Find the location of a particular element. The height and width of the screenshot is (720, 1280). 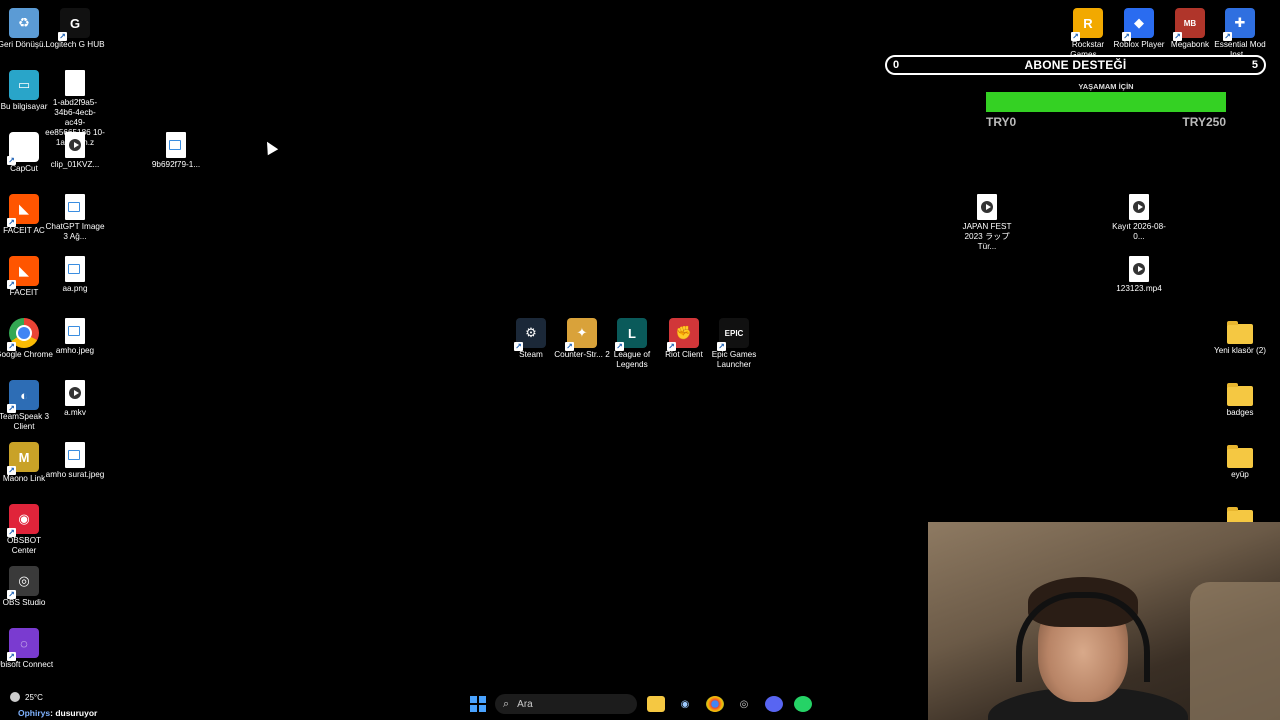

obs-icon: ◎ is located at coordinates (23, 582).